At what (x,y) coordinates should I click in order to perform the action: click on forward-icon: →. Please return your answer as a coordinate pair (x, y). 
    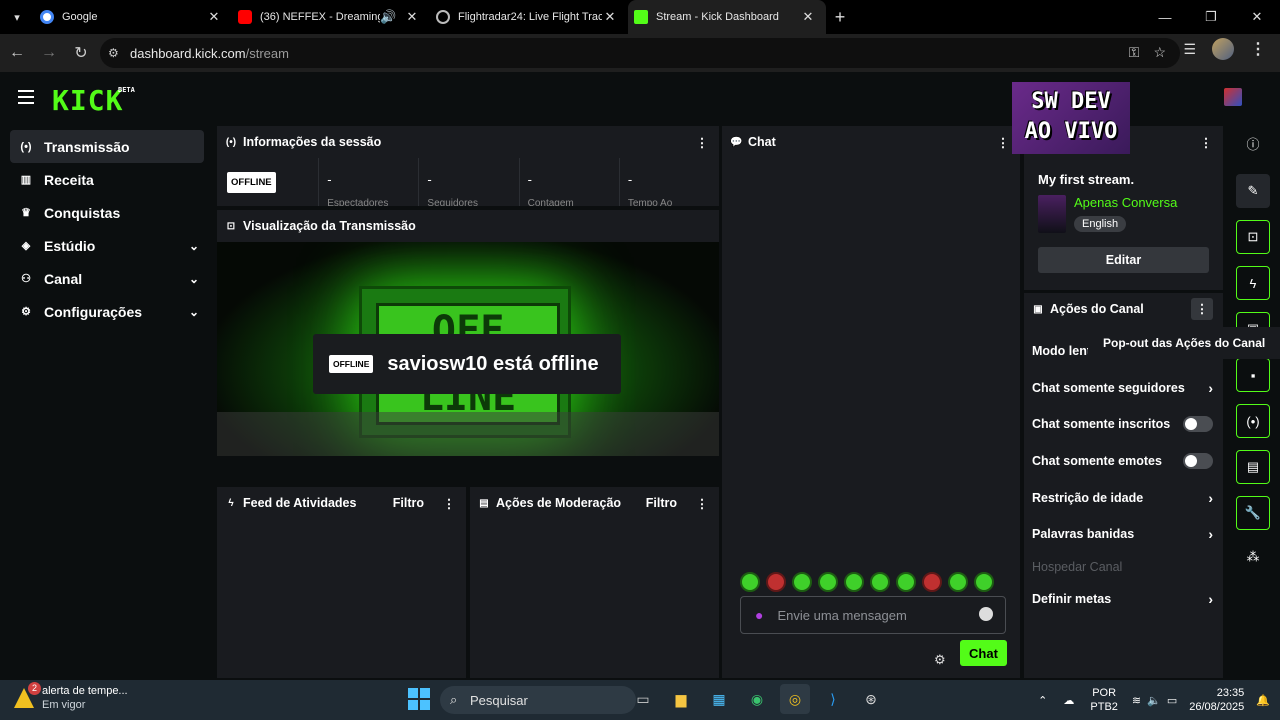
    Looking at the image, I should click on (49, 53).